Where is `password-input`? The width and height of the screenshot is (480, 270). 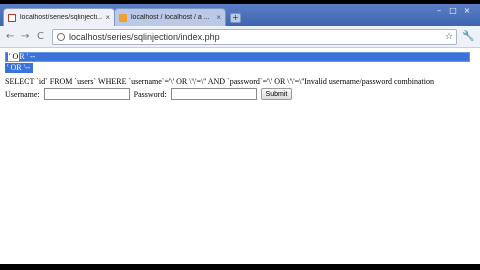
password-input is located at coordinates (213, 94).